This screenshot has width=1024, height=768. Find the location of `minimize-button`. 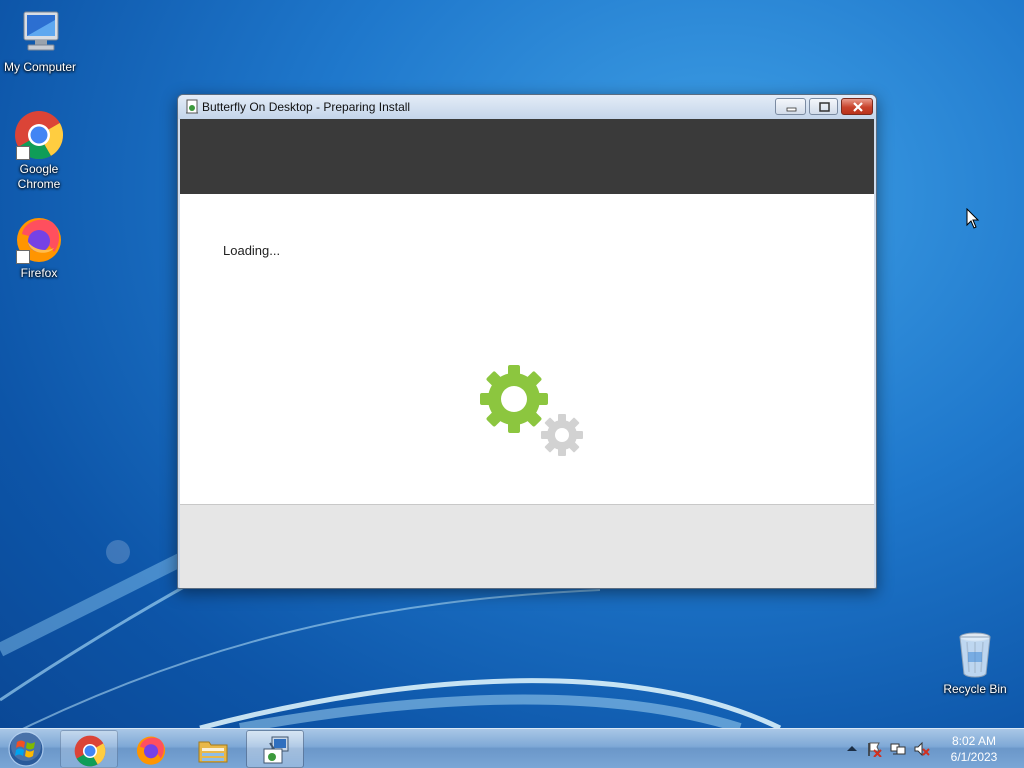

minimize-button is located at coordinates (790, 106).